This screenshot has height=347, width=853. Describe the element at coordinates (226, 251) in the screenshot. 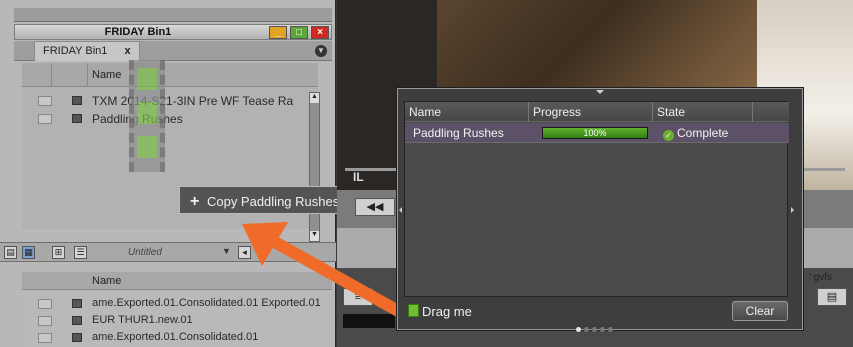

I see `chevron-down-icon: ▼` at that location.